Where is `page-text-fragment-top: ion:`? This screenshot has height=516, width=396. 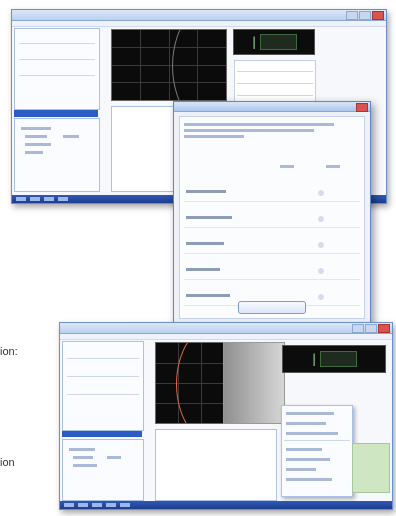
page-text-fragment-top: ion: is located at coordinates (9, 352).